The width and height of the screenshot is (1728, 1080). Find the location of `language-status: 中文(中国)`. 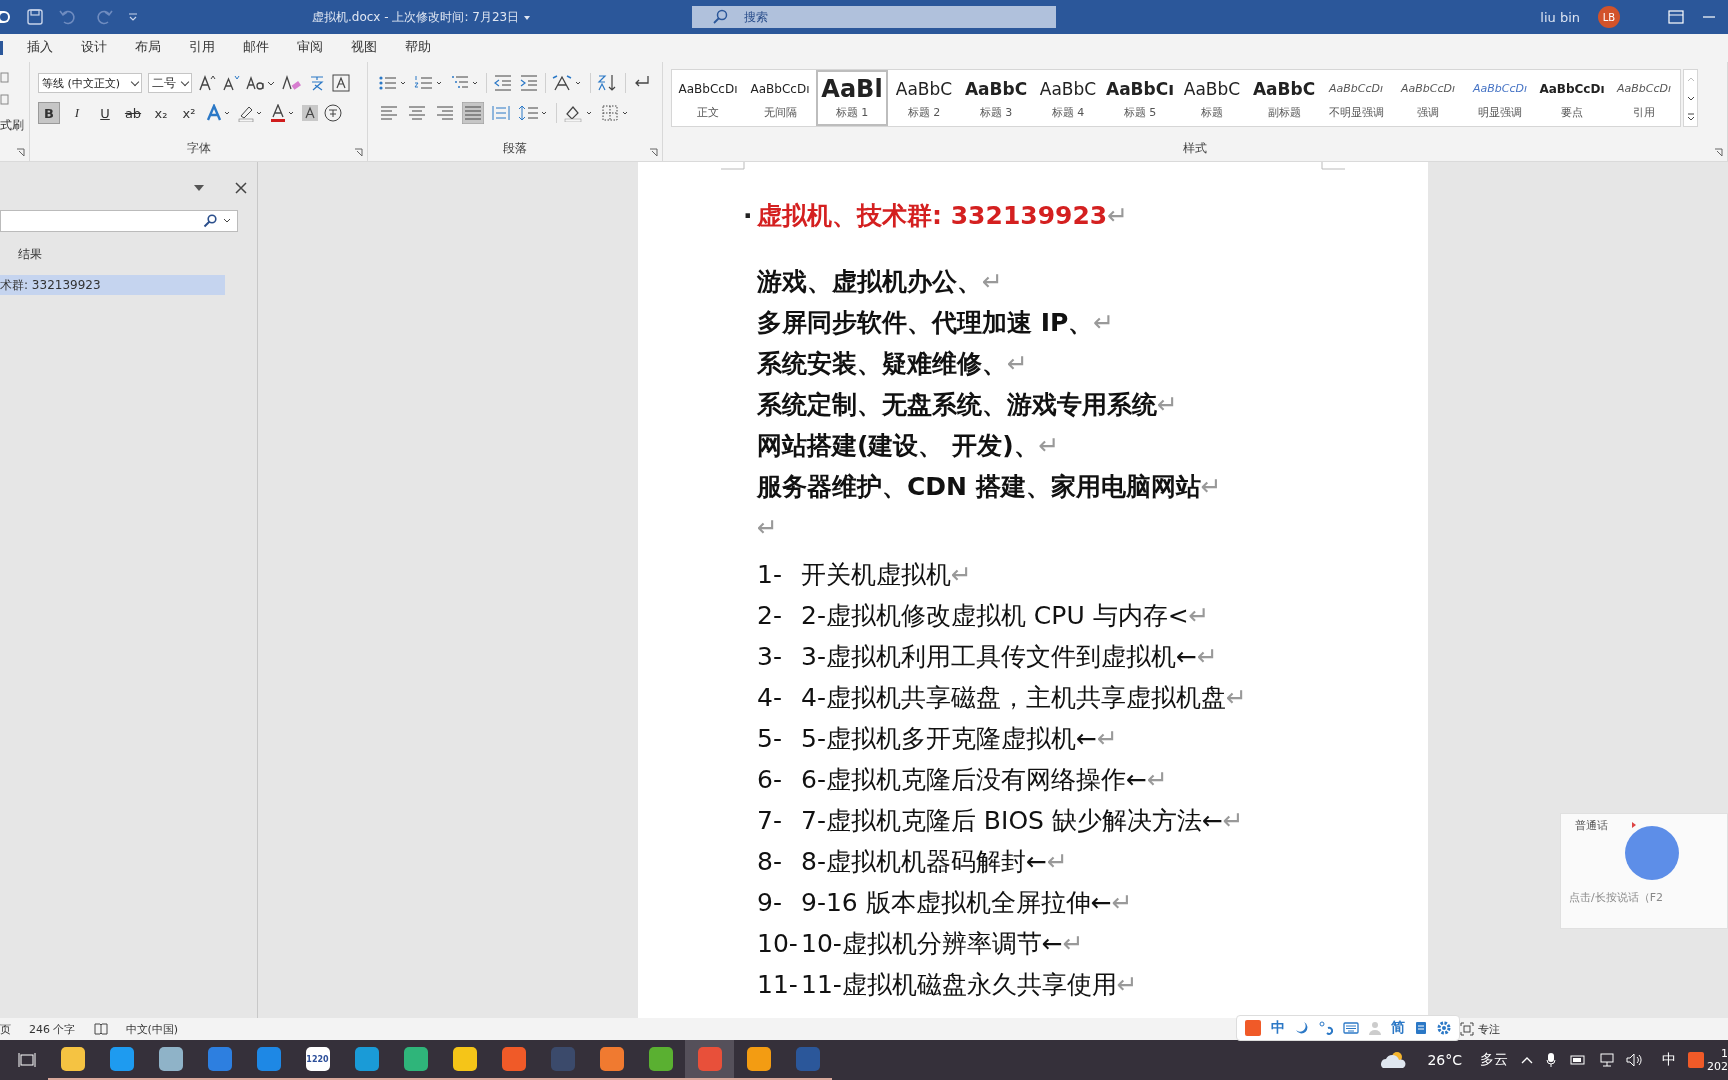

language-status: 中文(中国) is located at coordinates (152, 1029).